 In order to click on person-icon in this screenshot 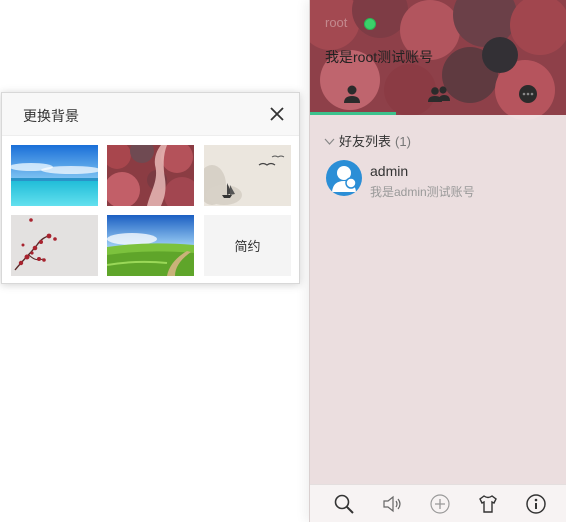, I will do `click(352, 96)`.